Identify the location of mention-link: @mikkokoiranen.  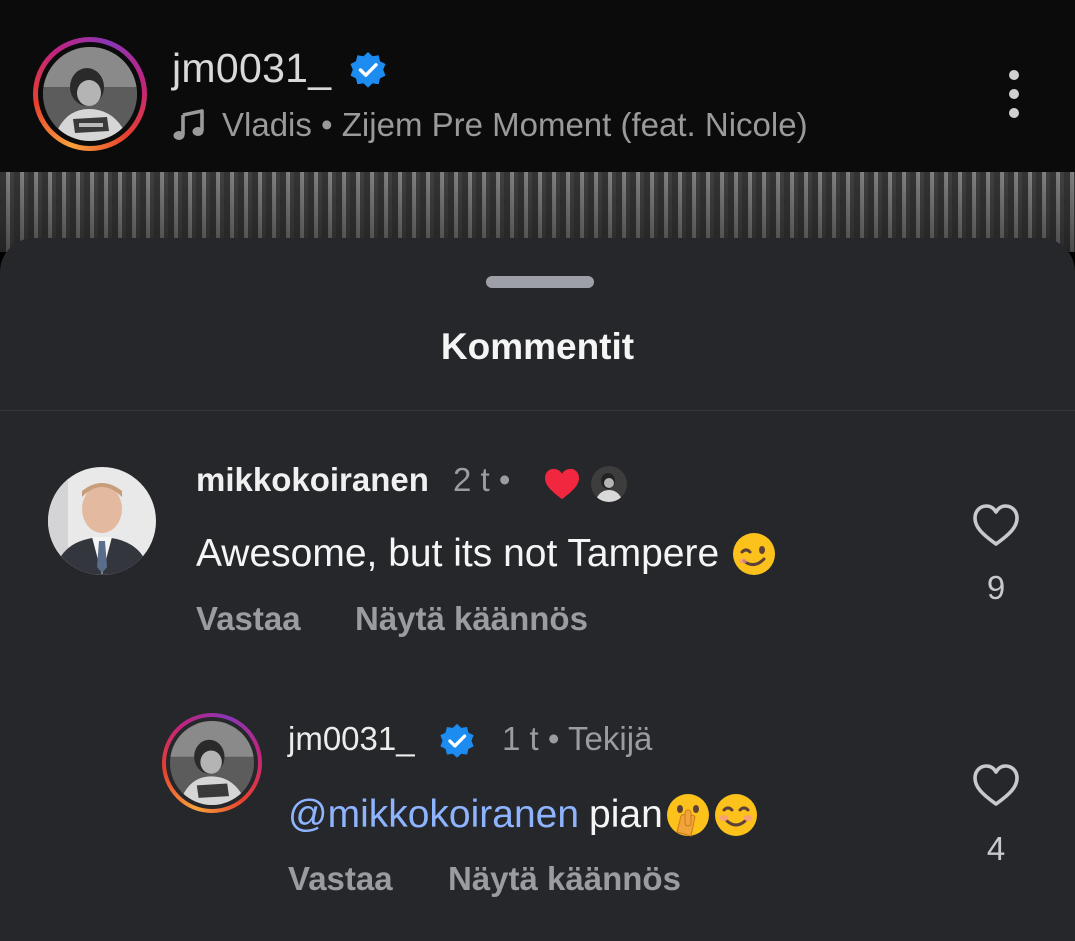
(433, 815).